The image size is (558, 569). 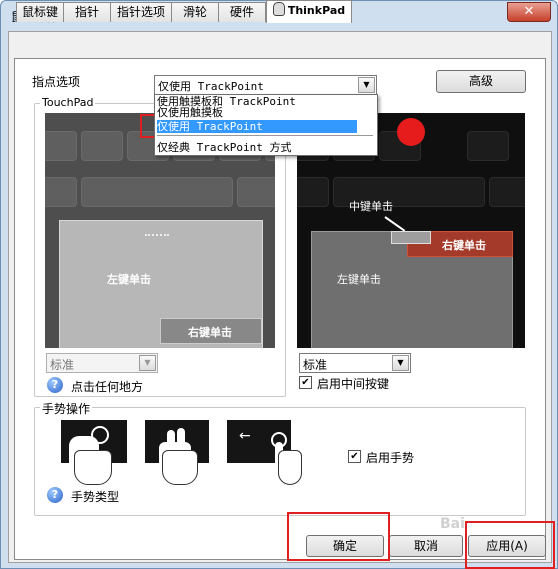 I want to click on trackpoint-mode-value: 标准, so click(x=315, y=365).